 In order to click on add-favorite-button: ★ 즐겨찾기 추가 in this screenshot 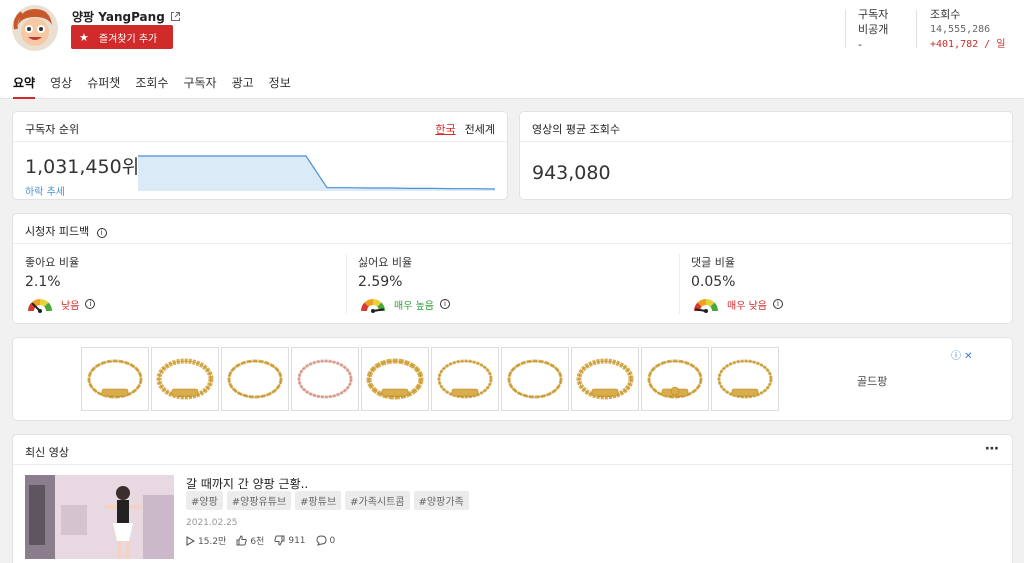, I will do `click(122, 37)`.